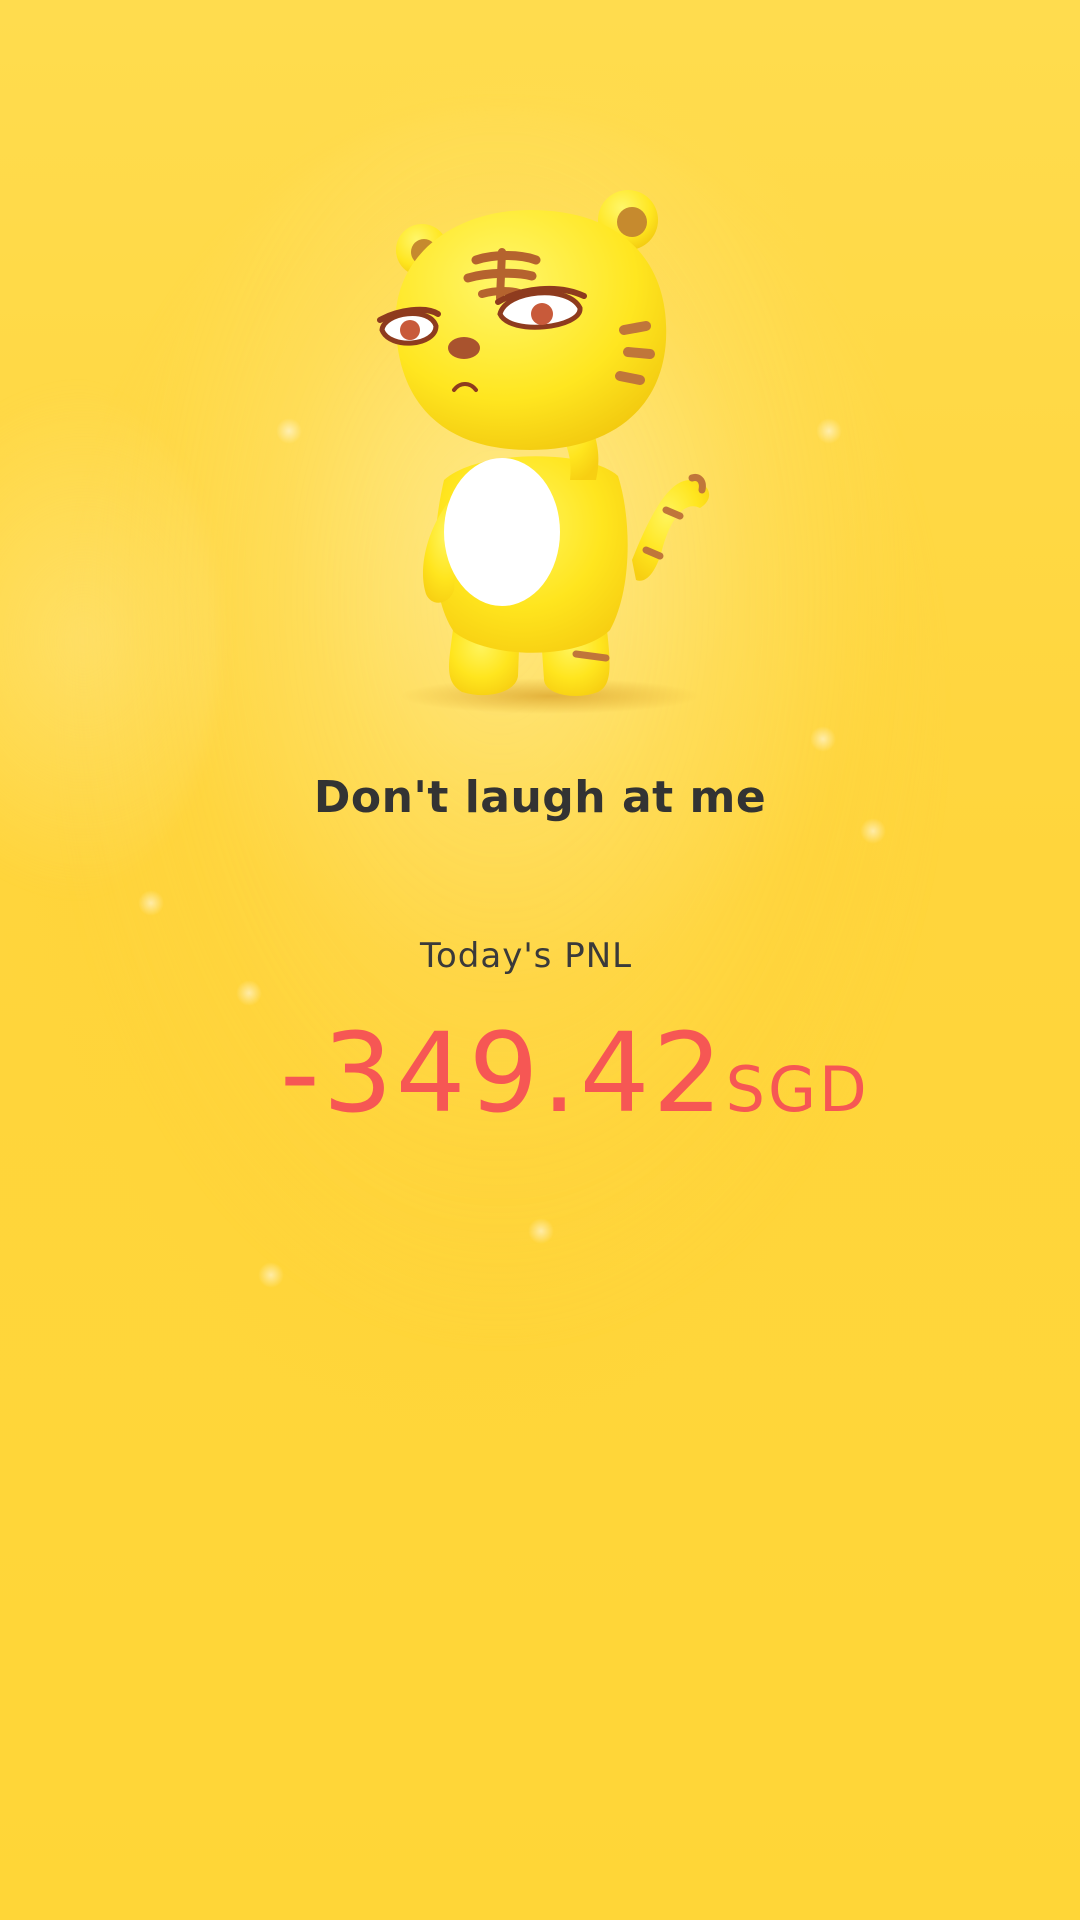 This screenshot has height=1920, width=1080. What do you see at coordinates (540, 797) in the screenshot?
I see `tagline: Don't laugh at me` at bounding box center [540, 797].